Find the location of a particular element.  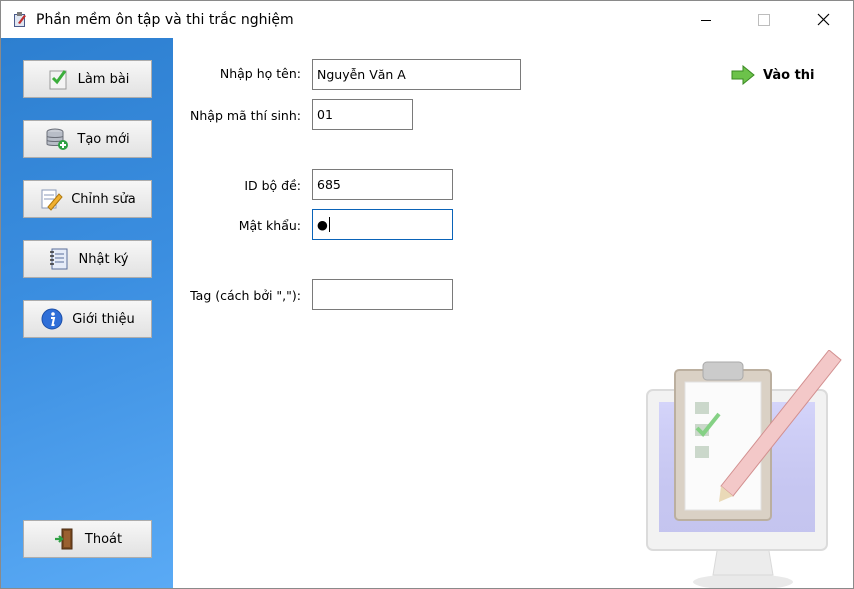

candidate-id-field: 01 is located at coordinates (362, 114).